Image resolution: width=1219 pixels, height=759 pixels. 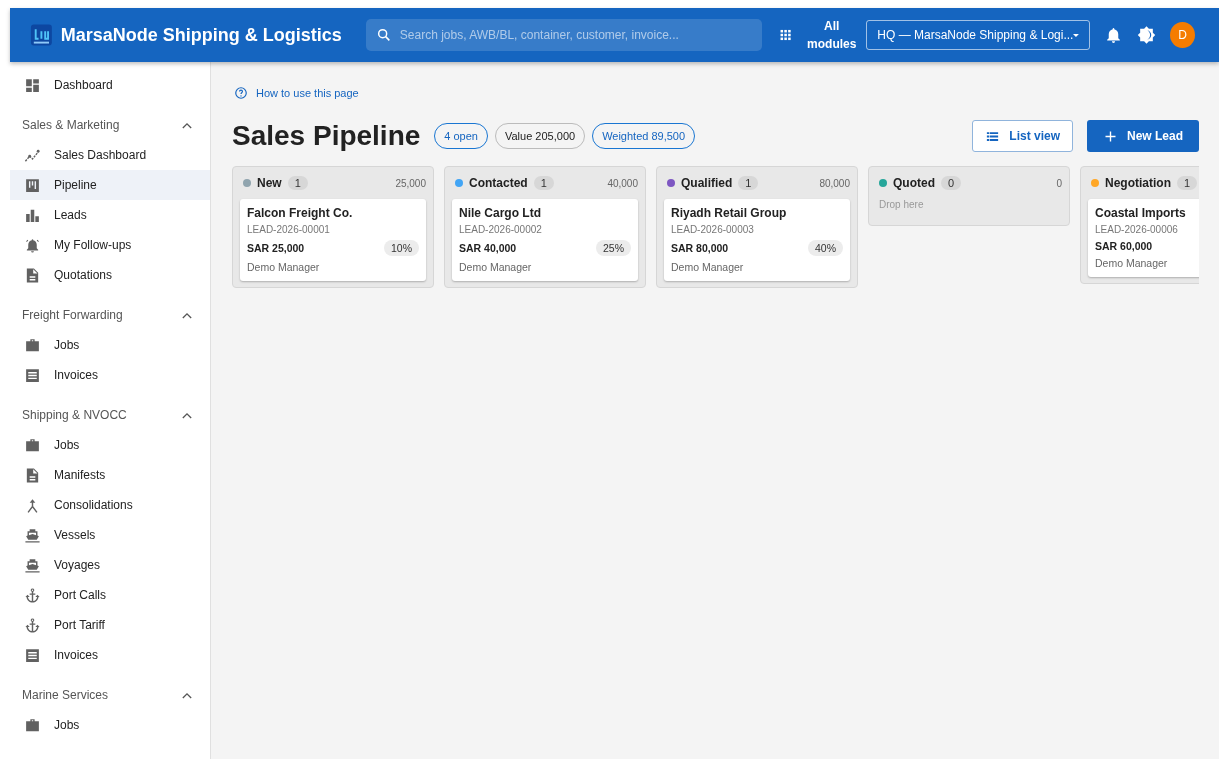 I want to click on probability-badge: 10%, so click(x=401, y=248).